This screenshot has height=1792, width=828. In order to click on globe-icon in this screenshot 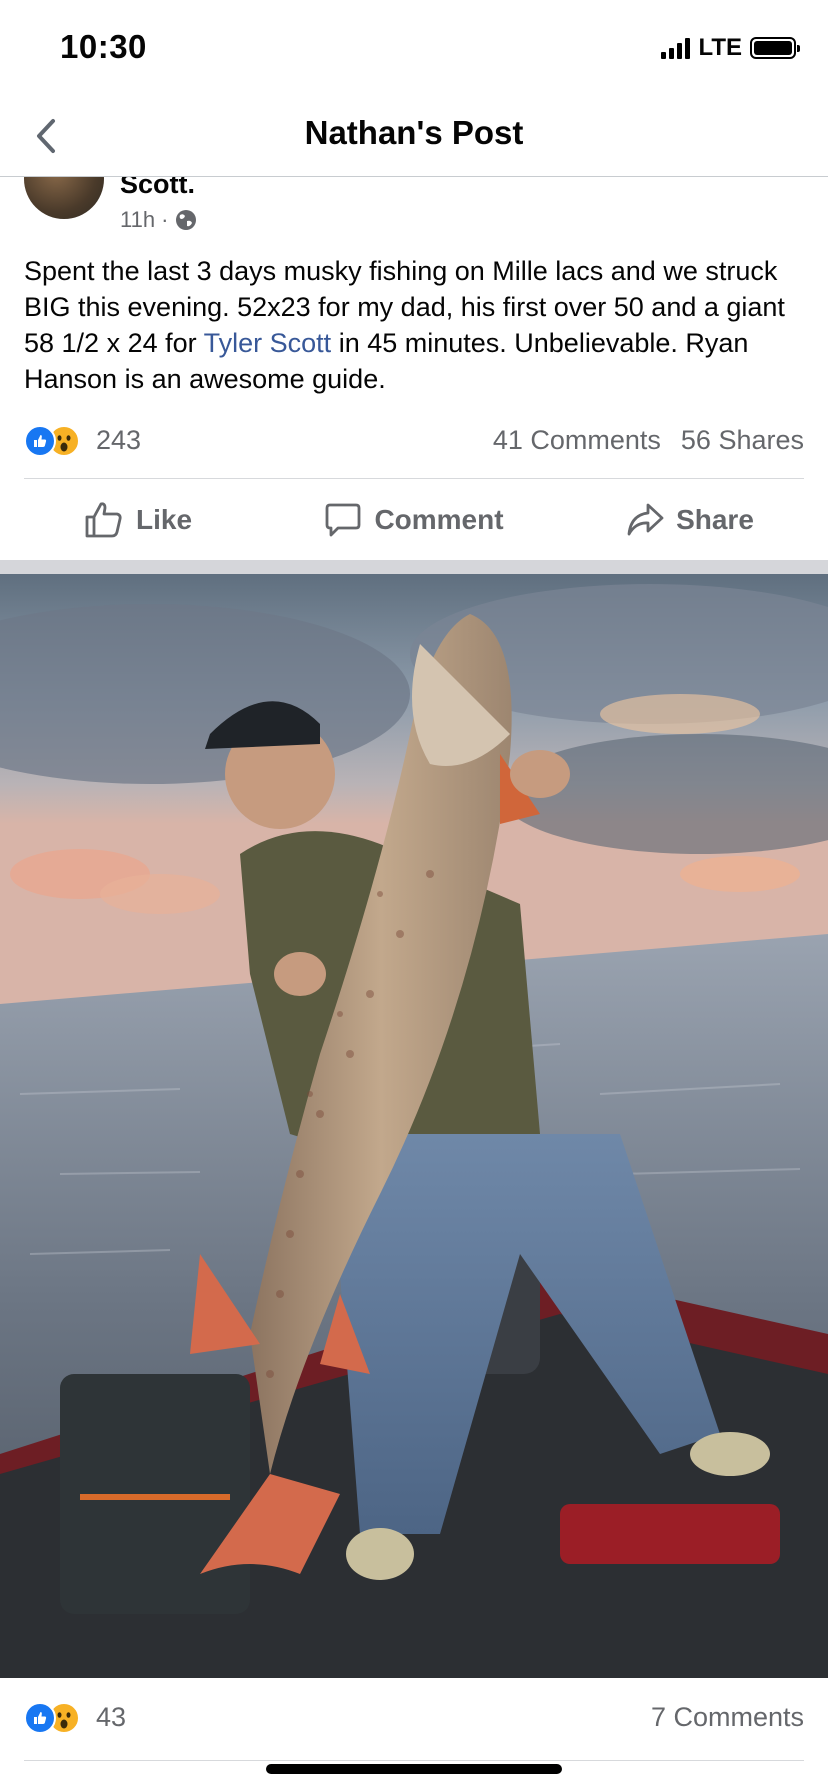, I will do `click(186, 220)`.